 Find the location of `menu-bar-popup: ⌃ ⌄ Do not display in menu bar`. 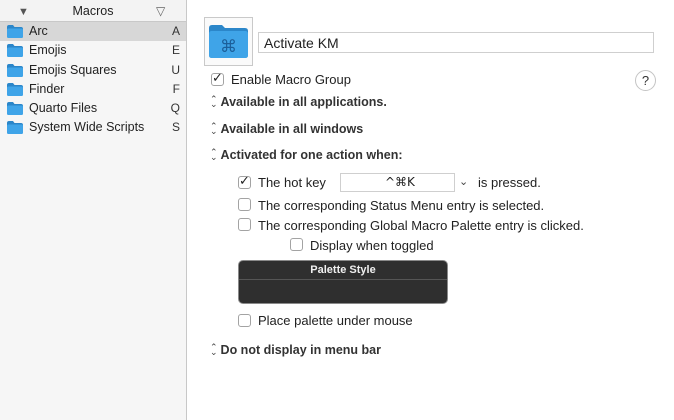

menu-bar-popup: ⌃ ⌄ Do not display in menu bar is located at coordinates (295, 350).